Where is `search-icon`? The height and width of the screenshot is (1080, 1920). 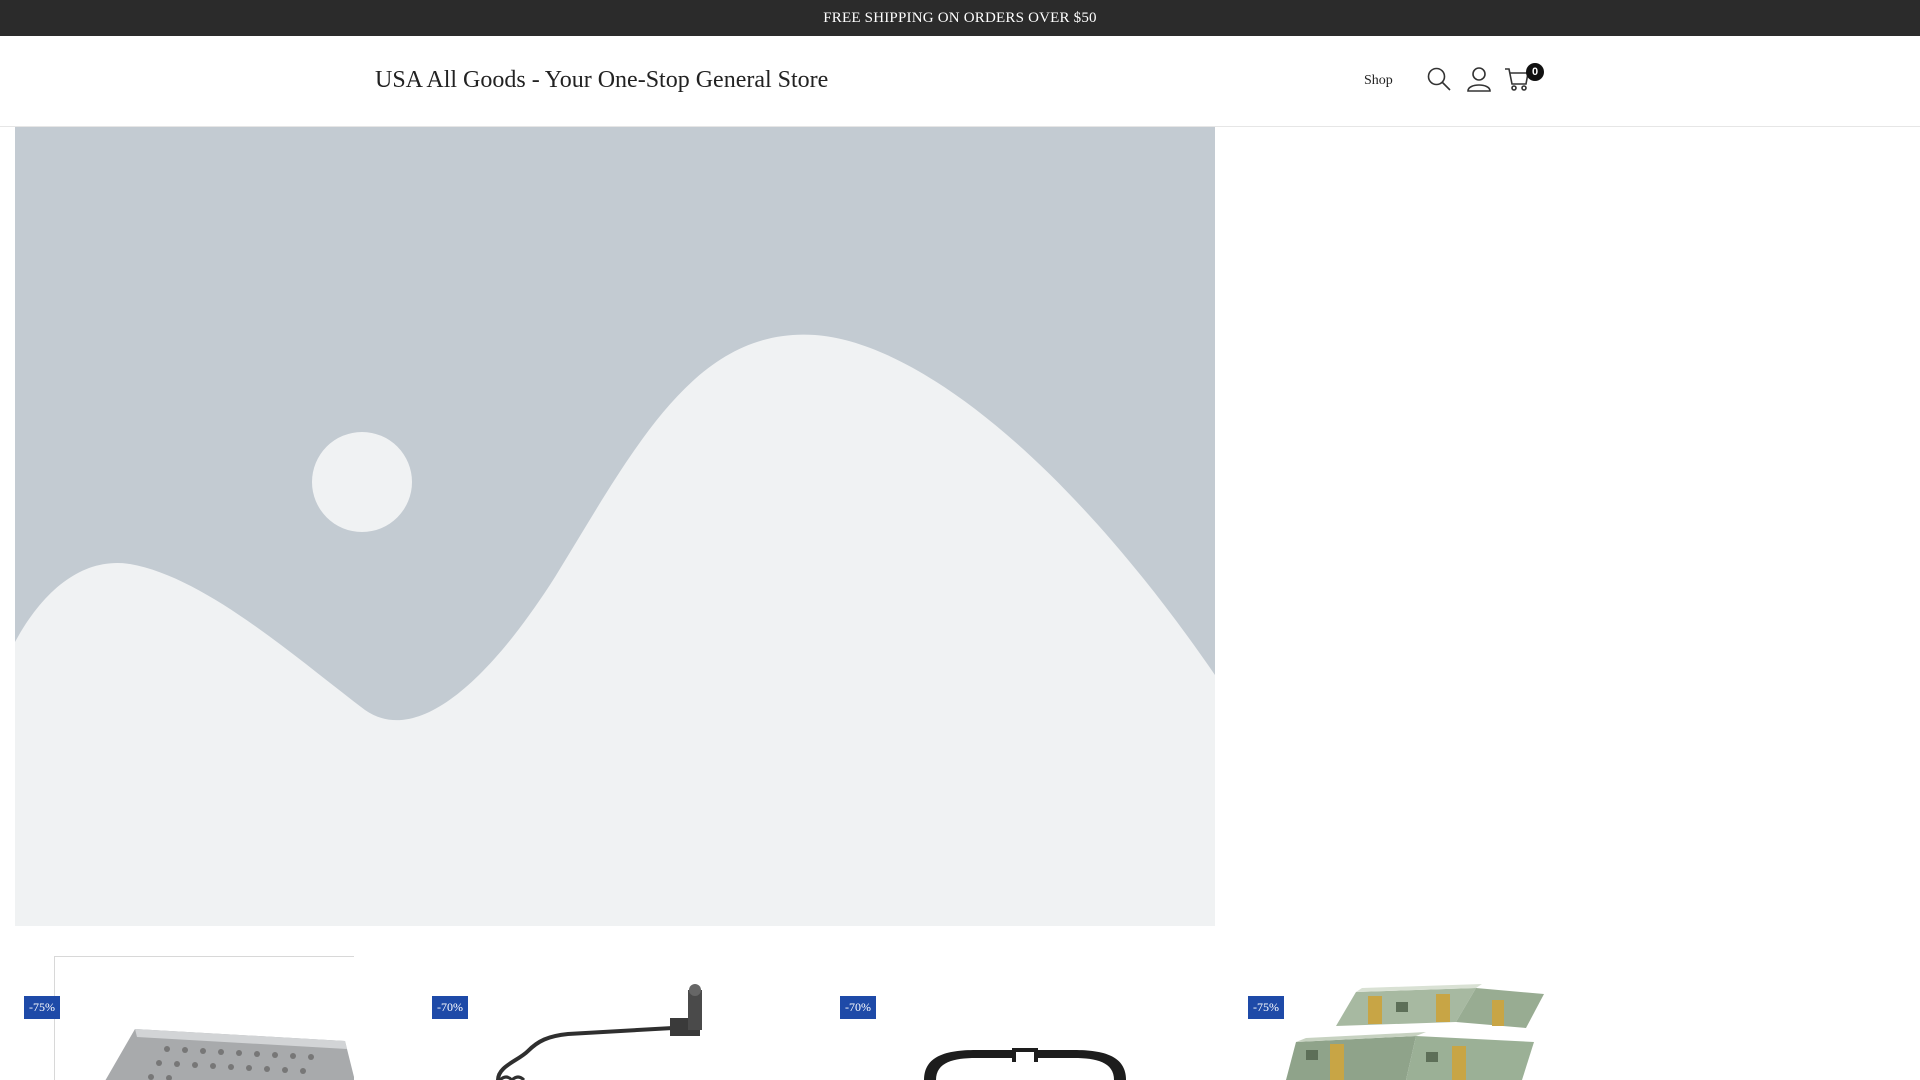 search-icon is located at coordinates (1439, 79).